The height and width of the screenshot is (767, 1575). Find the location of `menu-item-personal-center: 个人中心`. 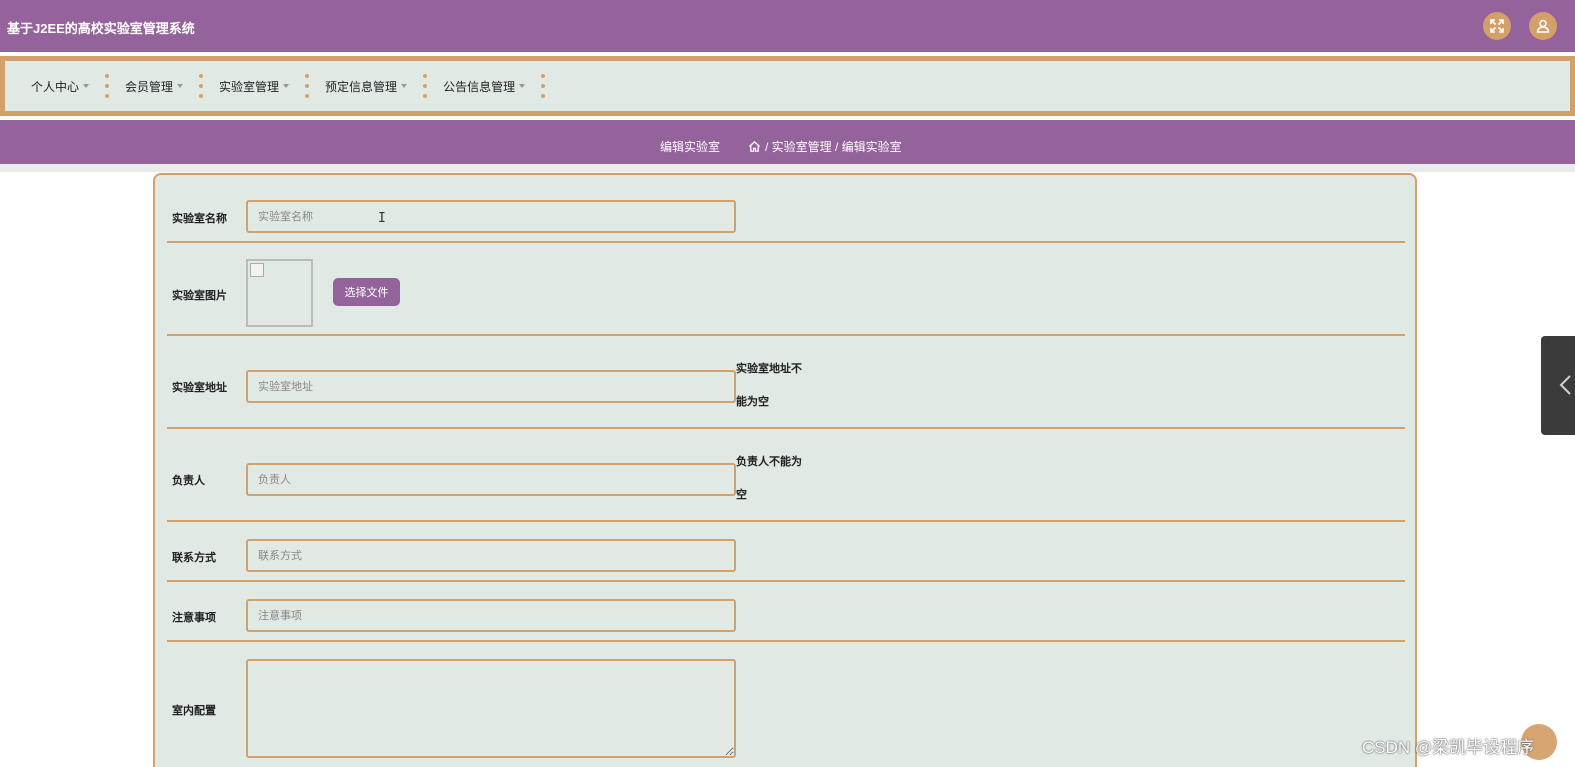

menu-item-personal-center: 个人中心 is located at coordinates (60, 86).